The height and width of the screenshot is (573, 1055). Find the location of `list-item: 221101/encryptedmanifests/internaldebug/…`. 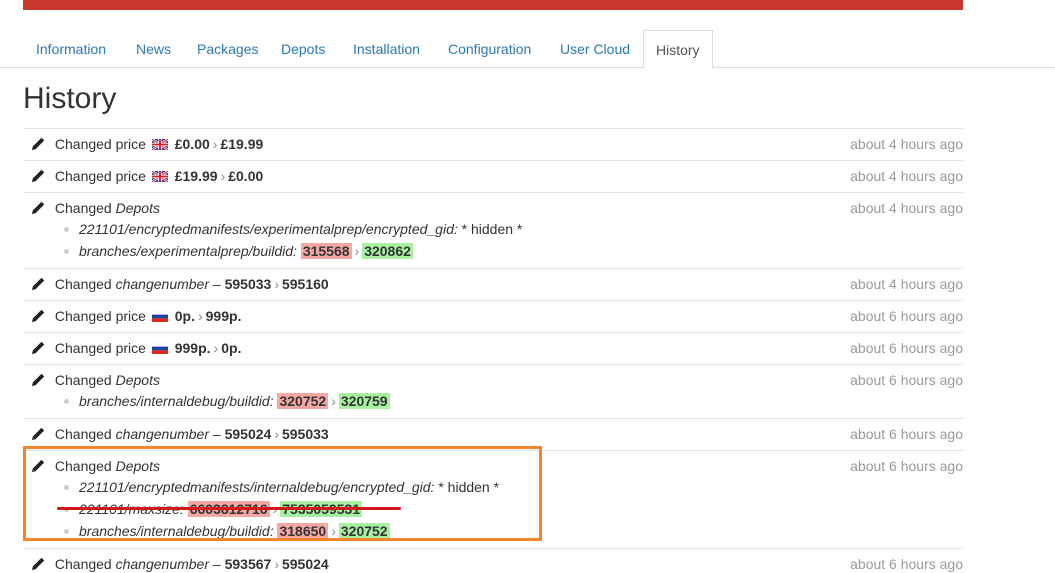

list-item: 221101/encryptedmanifests/internaldebug/… is located at coordinates (497, 487).